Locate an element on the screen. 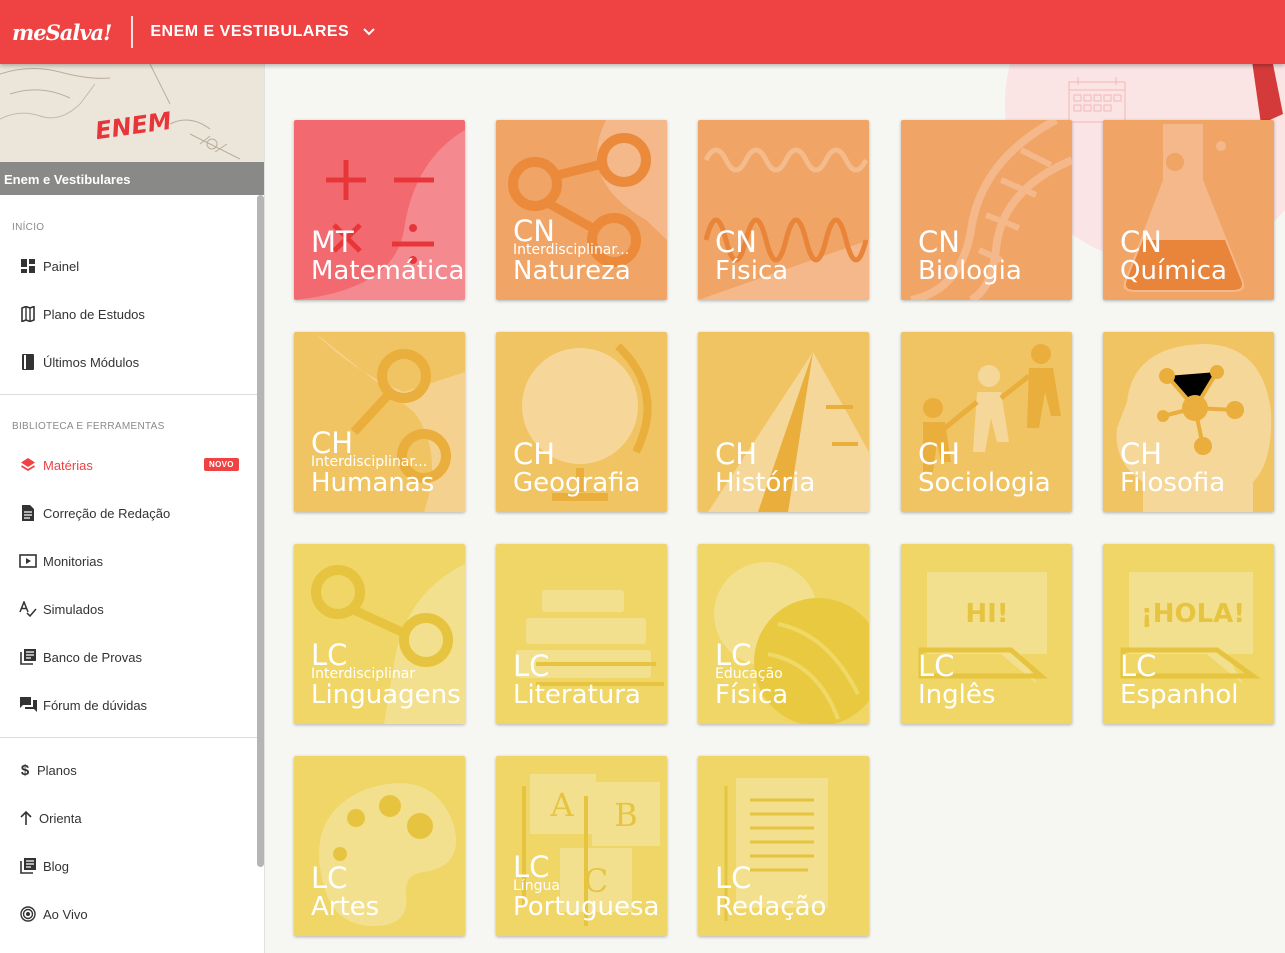 Image resolution: width=1285 pixels, height=953 pixels. tile-subject-name: Espanhol is located at coordinates (1179, 695).